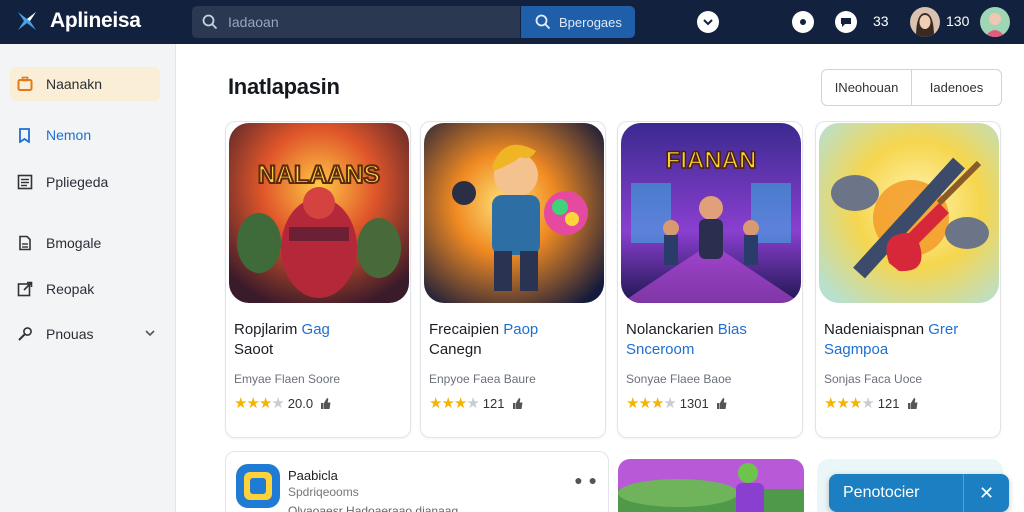 This screenshot has width=1024, height=512. I want to click on chat-icon, so click(846, 22).